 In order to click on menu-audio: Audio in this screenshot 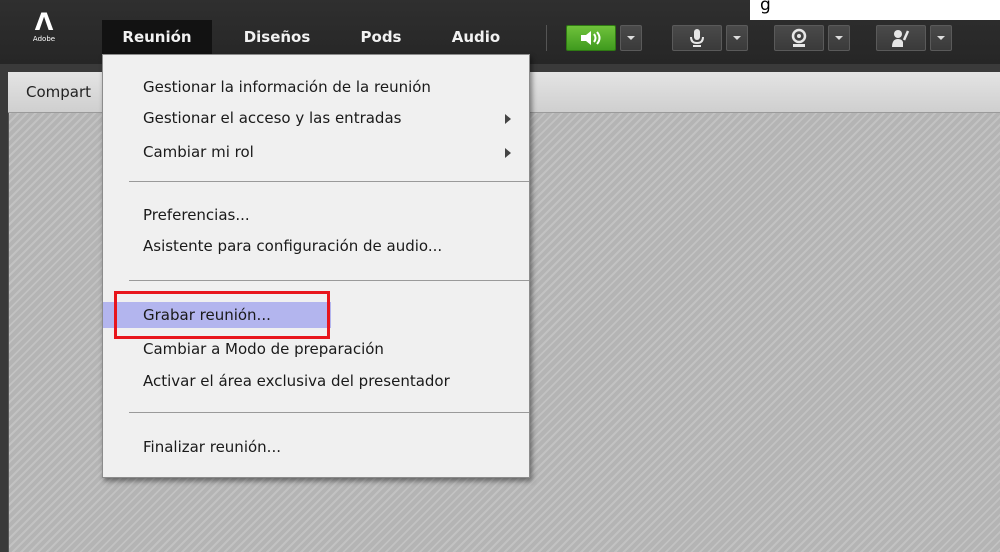, I will do `click(476, 37)`.